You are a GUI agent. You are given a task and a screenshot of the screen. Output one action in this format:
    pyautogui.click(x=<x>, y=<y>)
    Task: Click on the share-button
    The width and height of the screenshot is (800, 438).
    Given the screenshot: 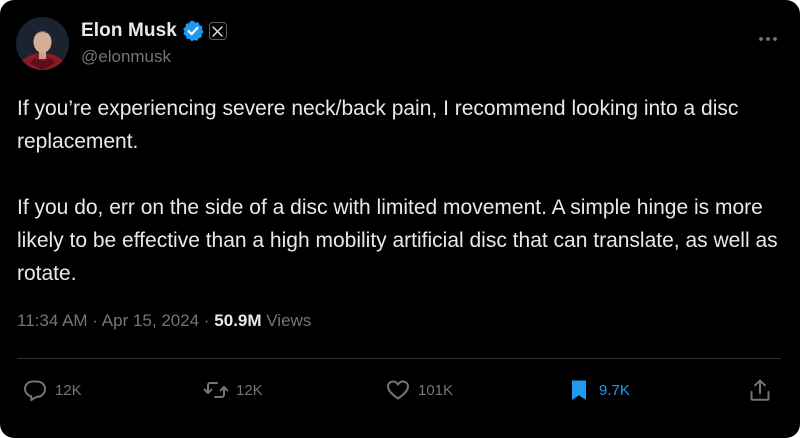 What is the action you would take?
    pyautogui.click(x=760, y=390)
    